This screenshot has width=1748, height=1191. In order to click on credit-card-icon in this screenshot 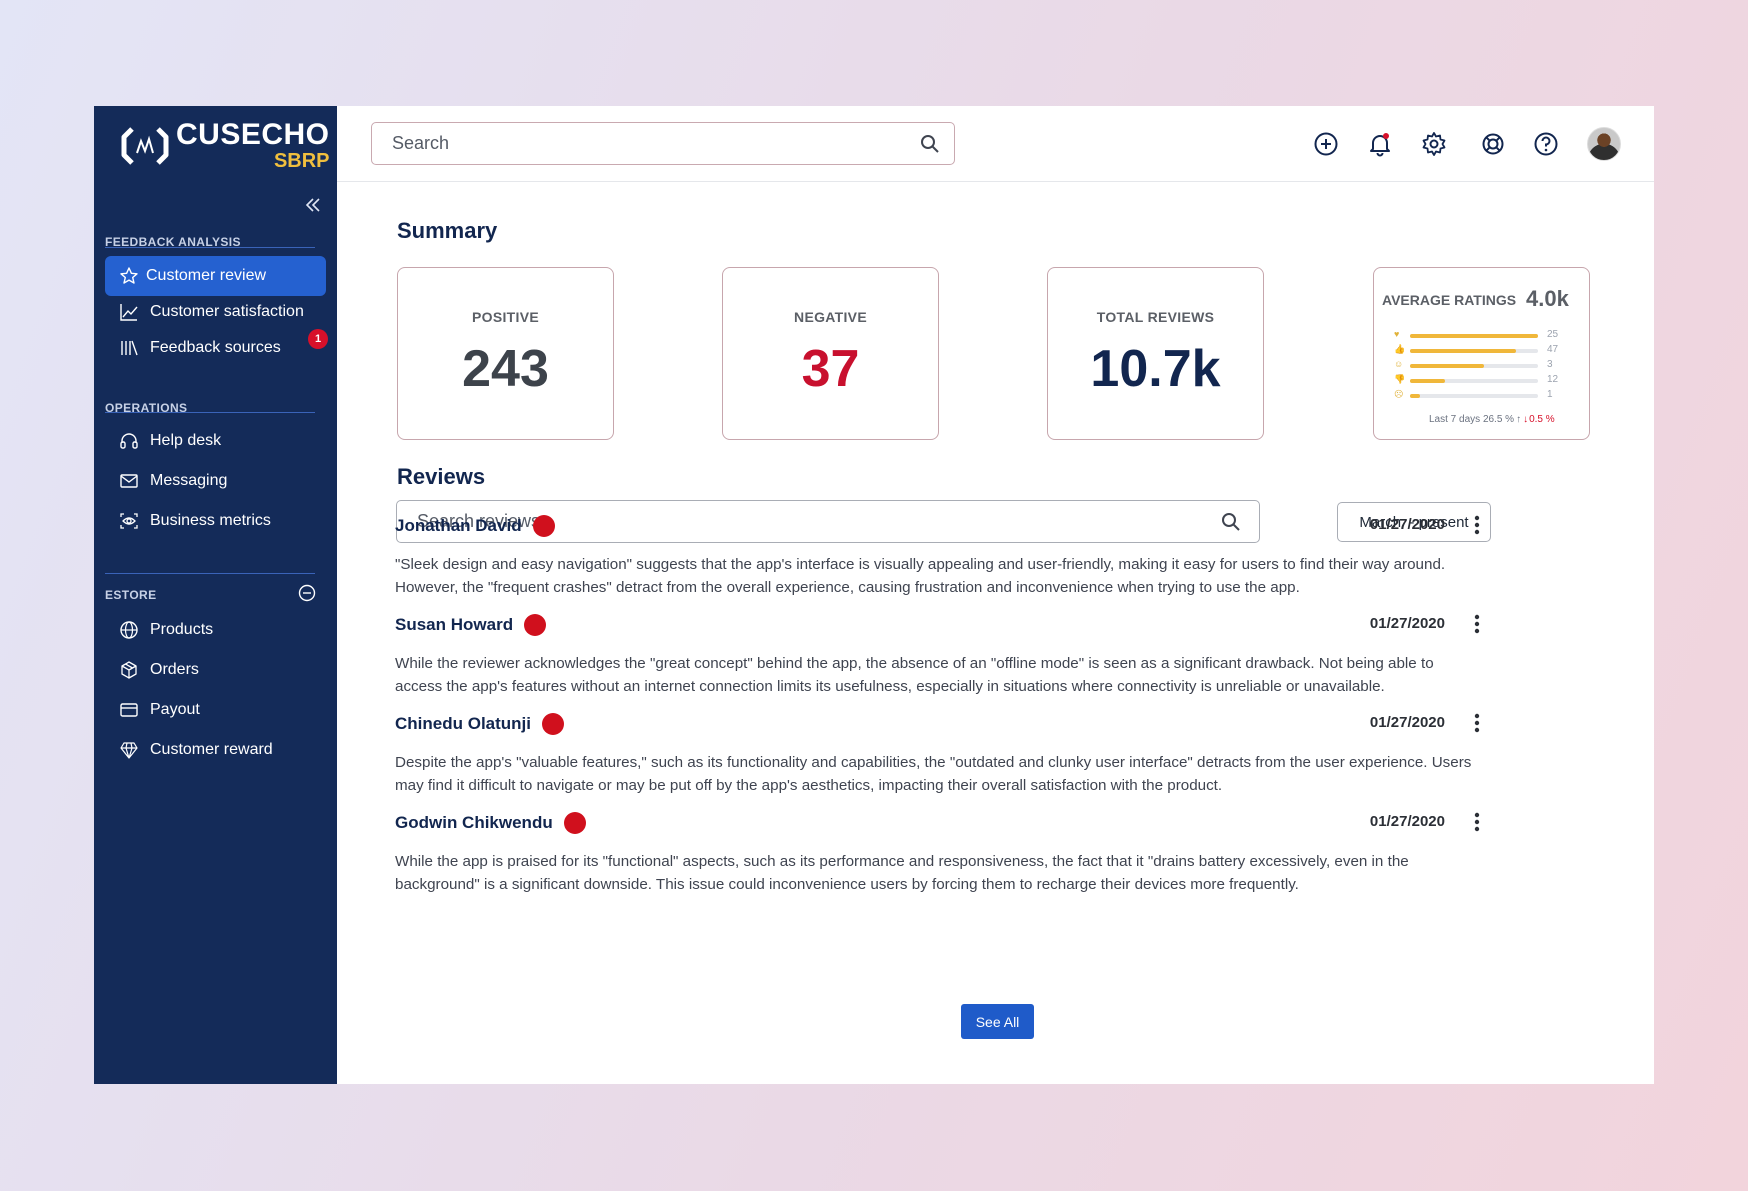, I will do `click(129, 710)`.